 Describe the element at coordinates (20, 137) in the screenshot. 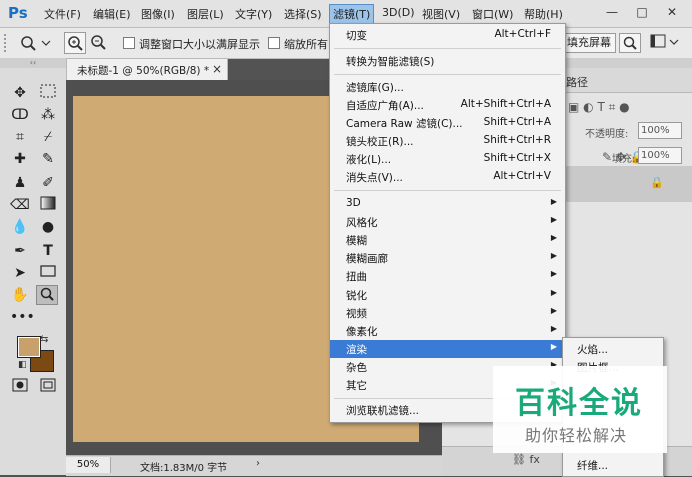

I see `crop-tool-icon: ⌗` at that location.